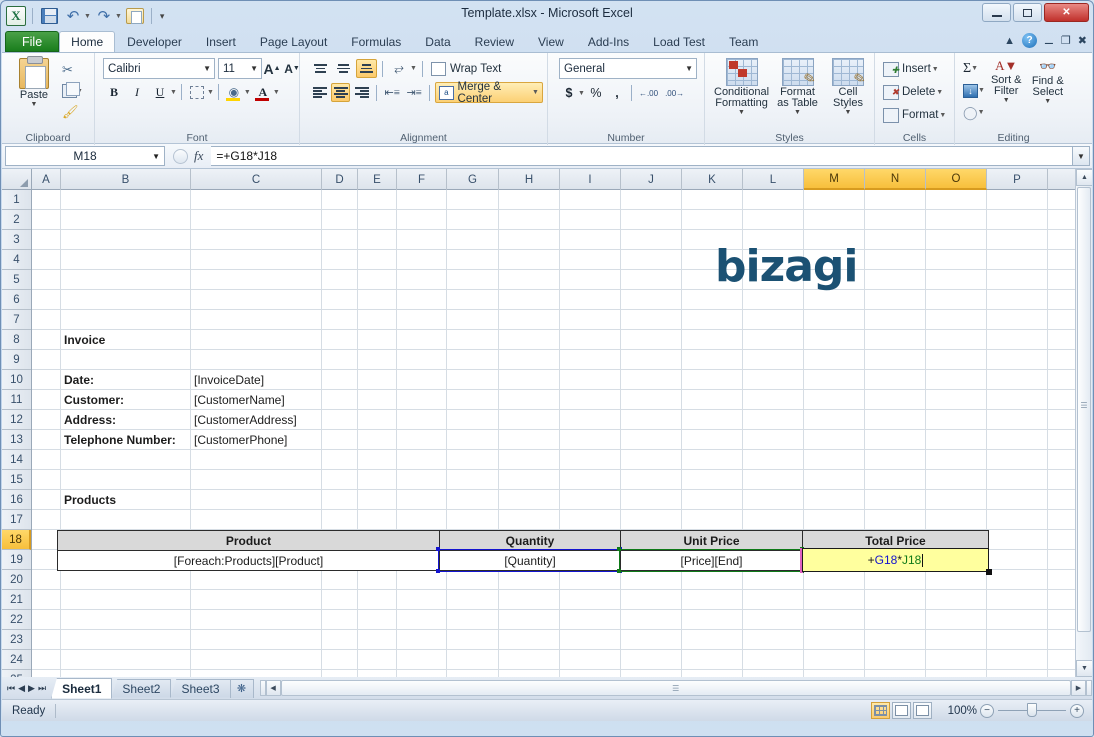  I want to click on tab-load-test: Load Test, so click(679, 41).